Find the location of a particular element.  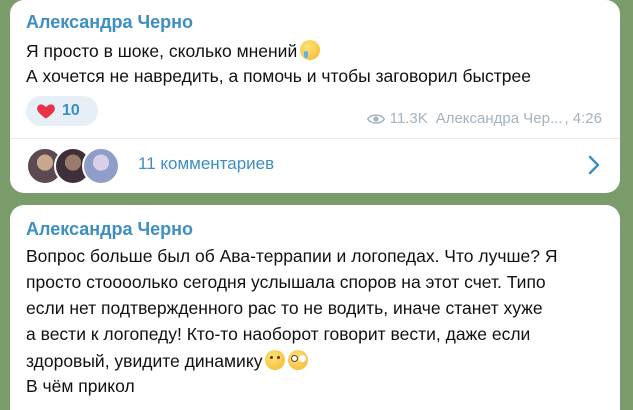

message-text: Я просто в шоке, сколько мнений is located at coordinates (162, 51).